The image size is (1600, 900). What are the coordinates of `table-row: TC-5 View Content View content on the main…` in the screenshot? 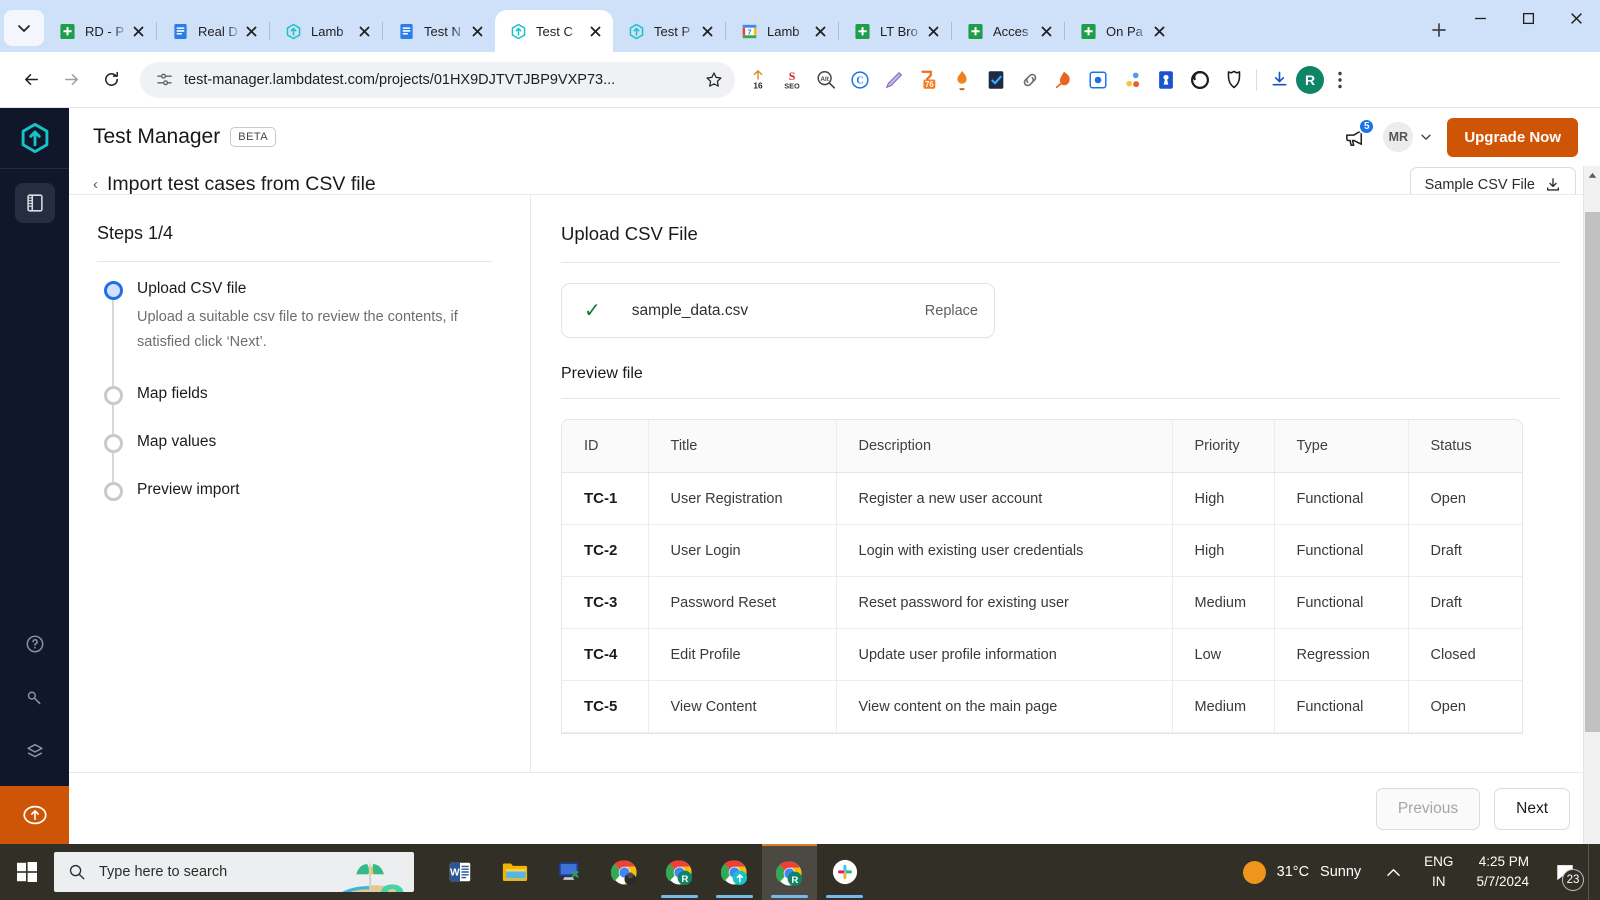 It's located at (1042, 706).